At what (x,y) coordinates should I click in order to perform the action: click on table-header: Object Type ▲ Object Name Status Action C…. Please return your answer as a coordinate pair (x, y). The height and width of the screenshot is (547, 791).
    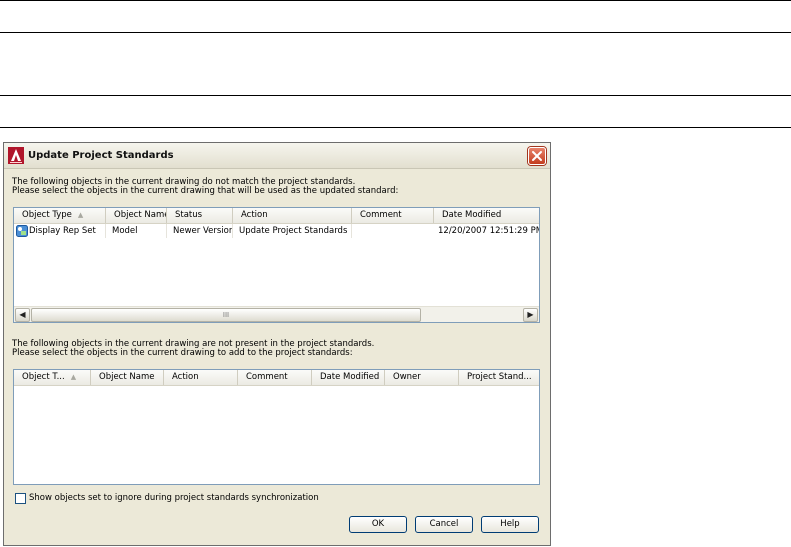
    Looking at the image, I should click on (276, 216).